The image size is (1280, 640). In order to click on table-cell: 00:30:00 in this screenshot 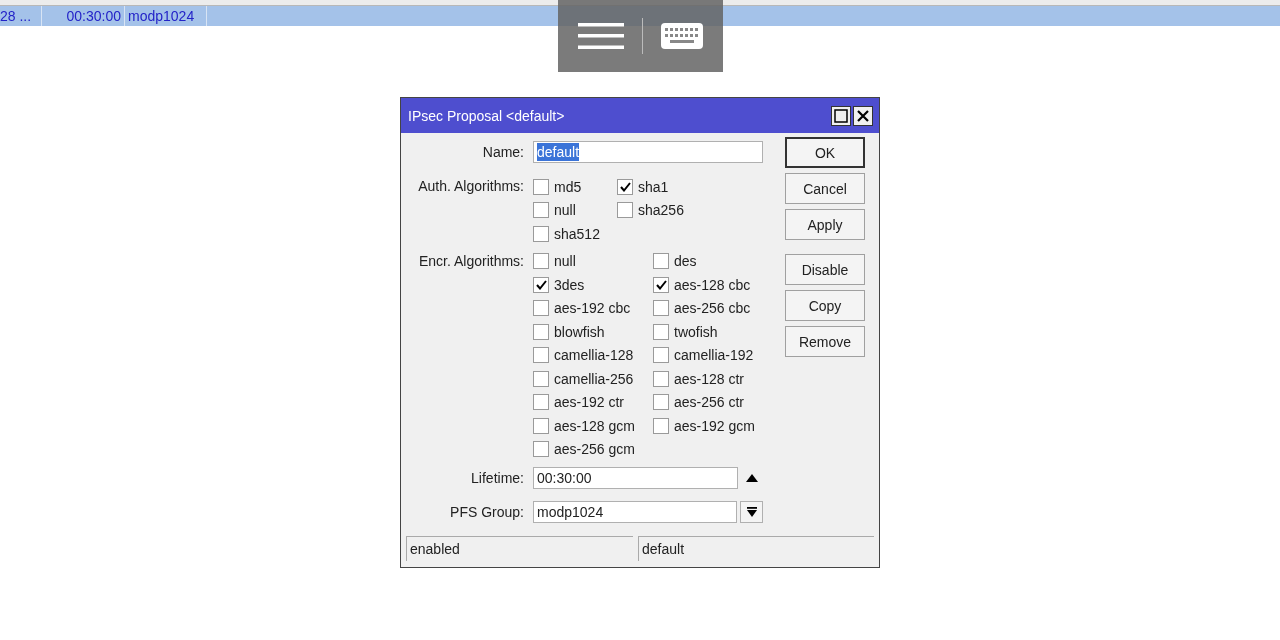, I will do `click(83, 16)`.